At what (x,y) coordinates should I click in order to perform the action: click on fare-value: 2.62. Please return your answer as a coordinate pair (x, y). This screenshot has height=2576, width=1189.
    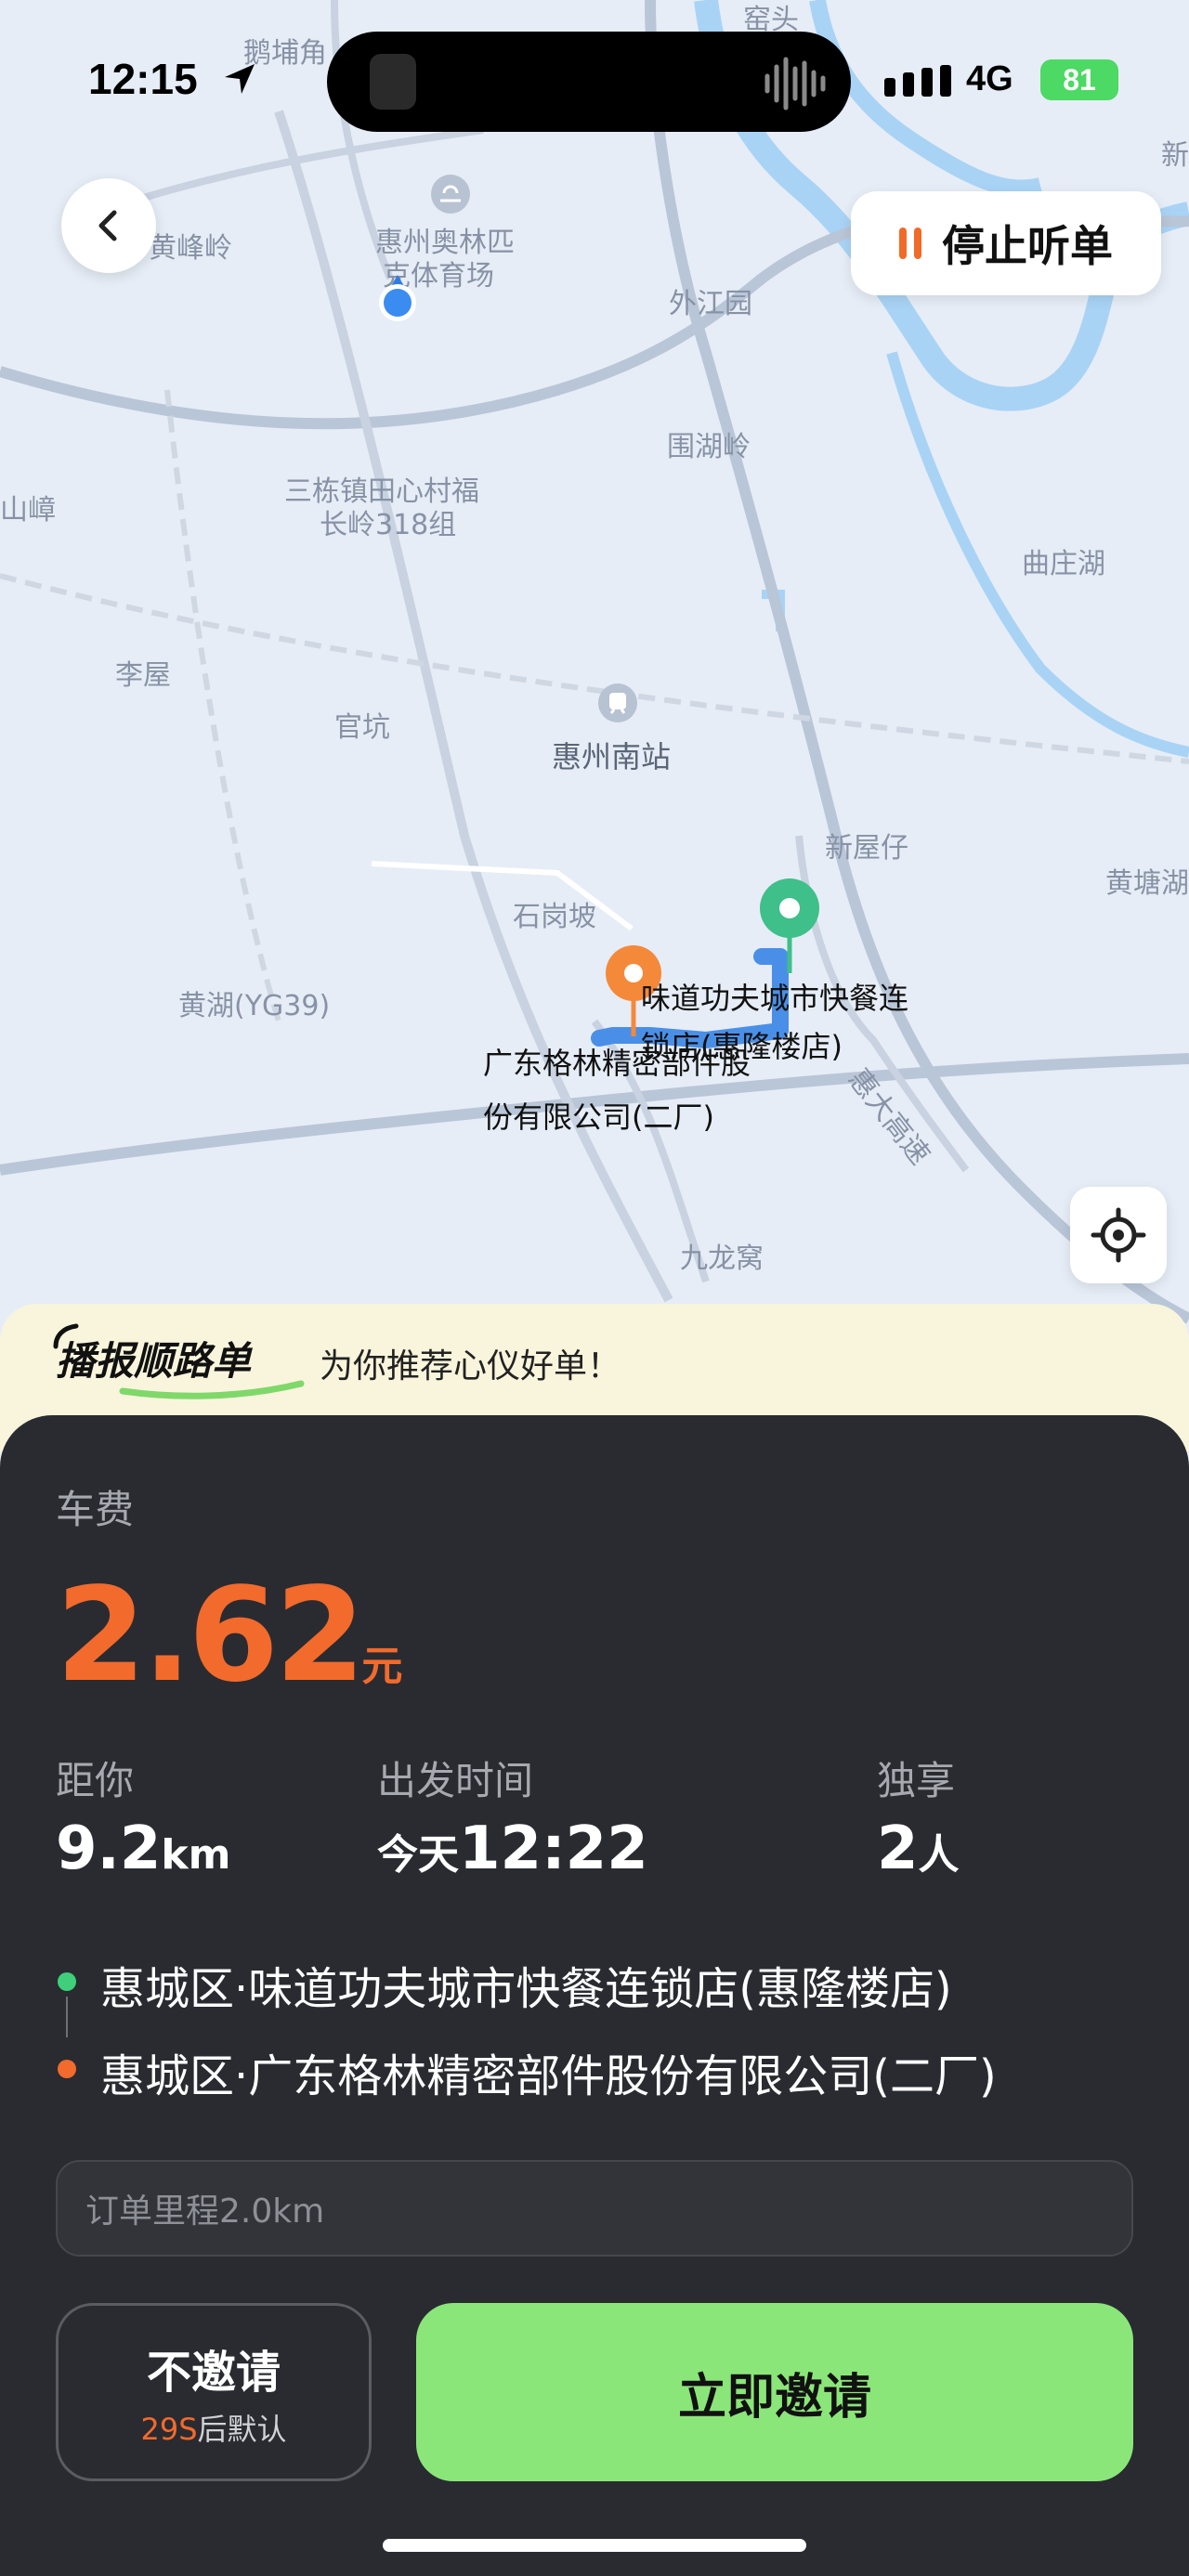
    Looking at the image, I should click on (210, 1635).